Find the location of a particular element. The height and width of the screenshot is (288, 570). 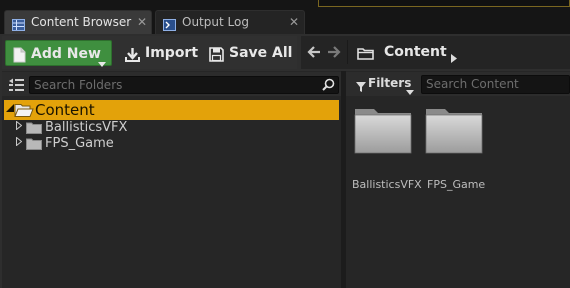

chevron-down-icon is located at coordinates (410, 91).